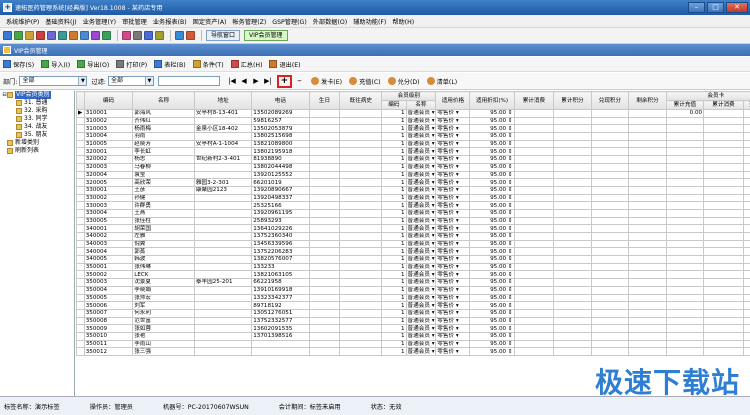  Describe the element at coordinates (223, 190) in the screenshot. I see `grid-cell: 康聚园2123` at that location.